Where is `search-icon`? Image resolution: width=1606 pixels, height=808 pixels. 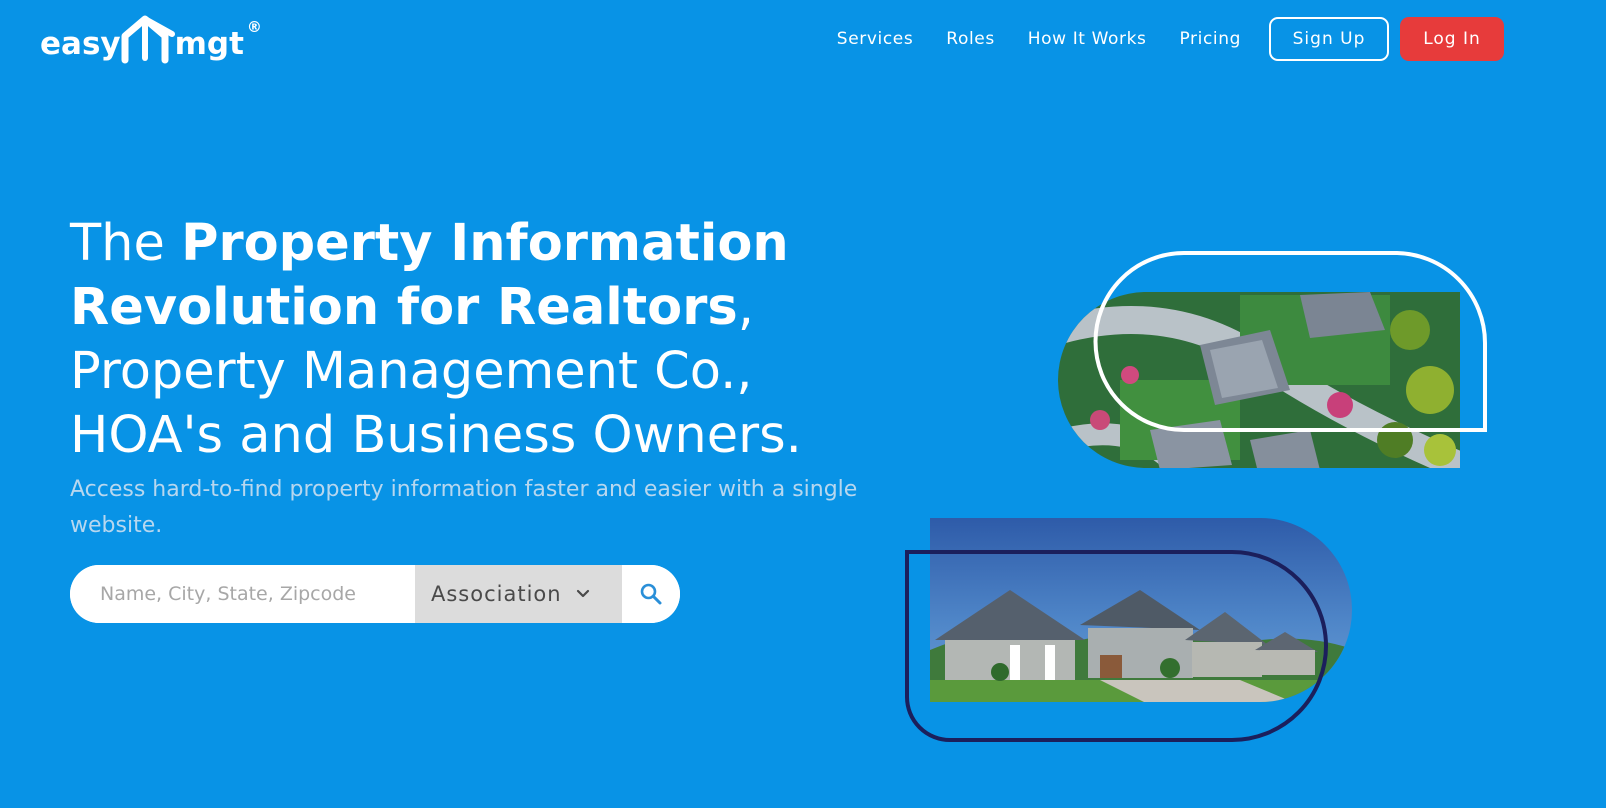
search-icon is located at coordinates (651, 594).